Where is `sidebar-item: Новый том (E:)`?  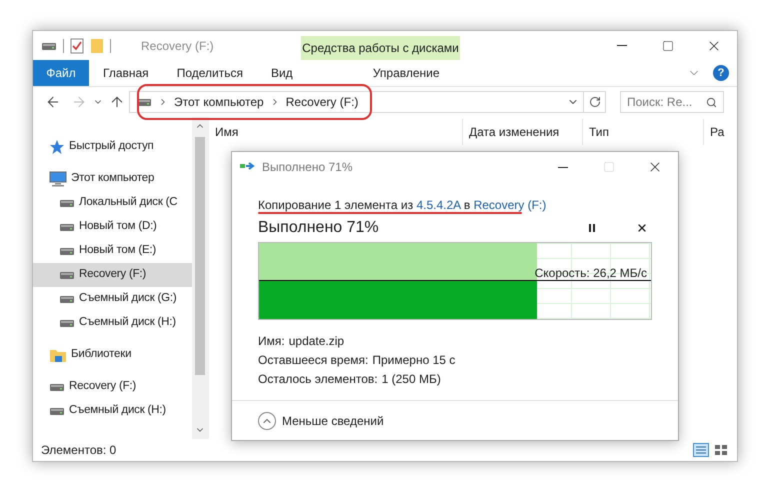 sidebar-item: Новый том (E:) is located at coordinates (112, 251).